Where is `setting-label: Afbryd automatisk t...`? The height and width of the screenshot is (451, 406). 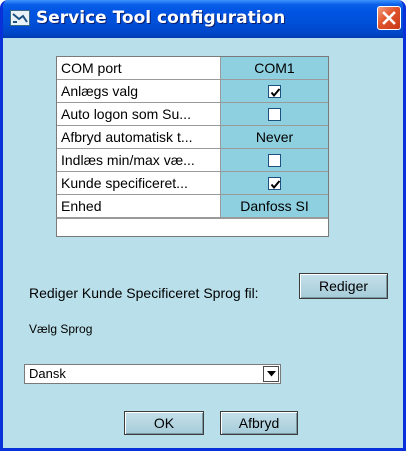
setting-label: Afbryd automatisk t... is located at coordinates (139, 137).